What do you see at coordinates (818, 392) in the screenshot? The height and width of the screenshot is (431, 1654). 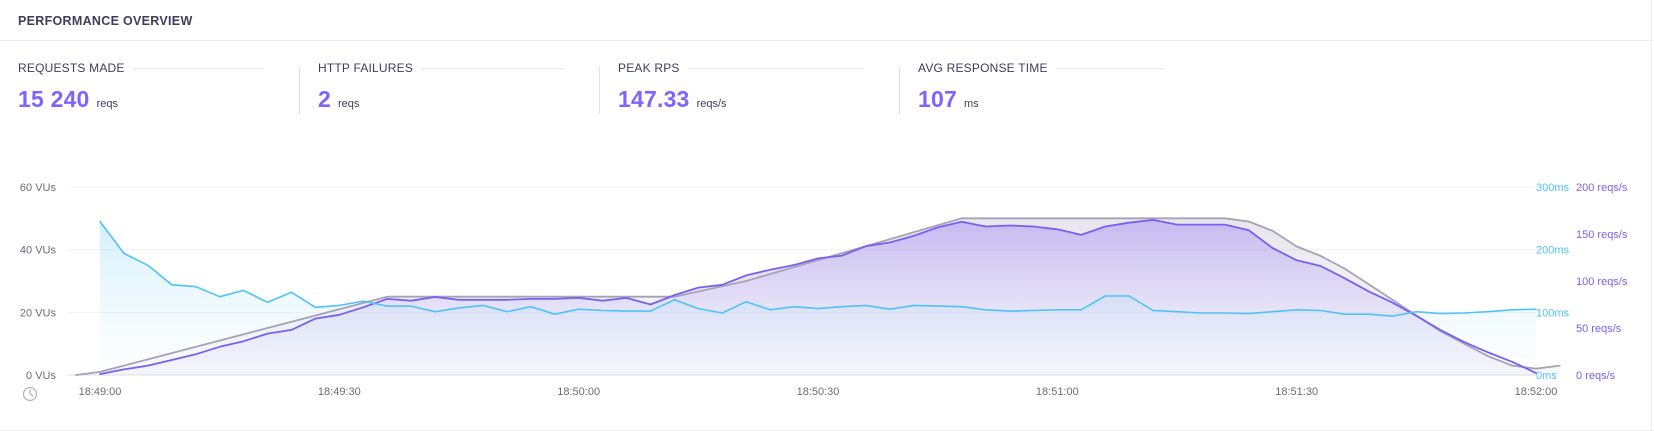 I see `x-tick-label: 18:50:30` at bounding box center [818, 392].